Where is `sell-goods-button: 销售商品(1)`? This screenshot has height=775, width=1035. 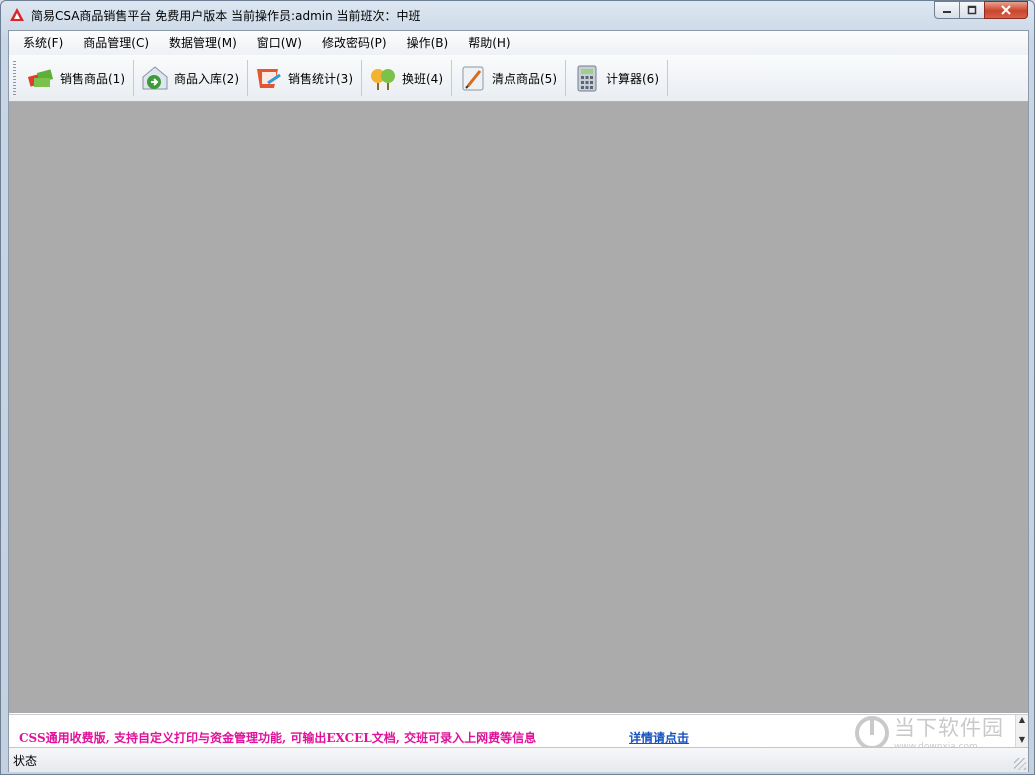
sell-goods-button: 销售商品(1) is located at coordinates (77, 78).